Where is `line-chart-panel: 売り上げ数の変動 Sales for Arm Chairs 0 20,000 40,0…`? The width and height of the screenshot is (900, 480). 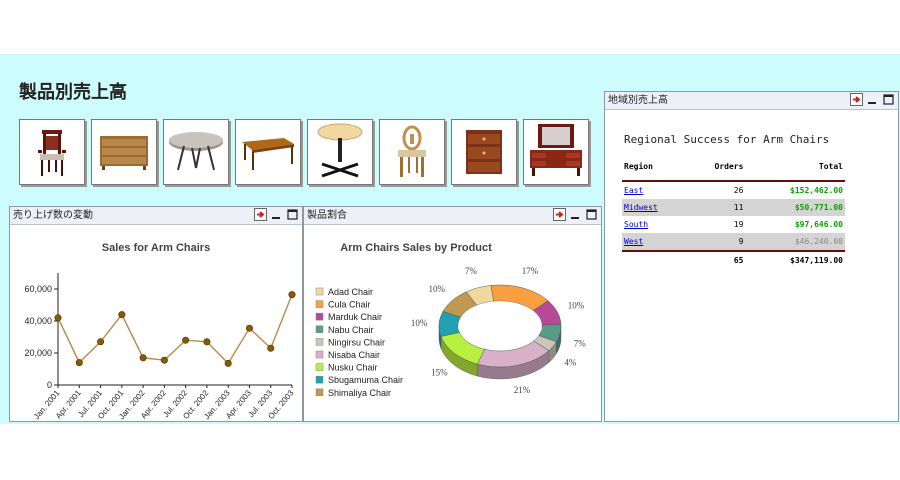
line-chart-panel: 売り上げ数の変動 Sales for Arm Chairs 0 20,000 40,0… is located at coordinates (156, 314).